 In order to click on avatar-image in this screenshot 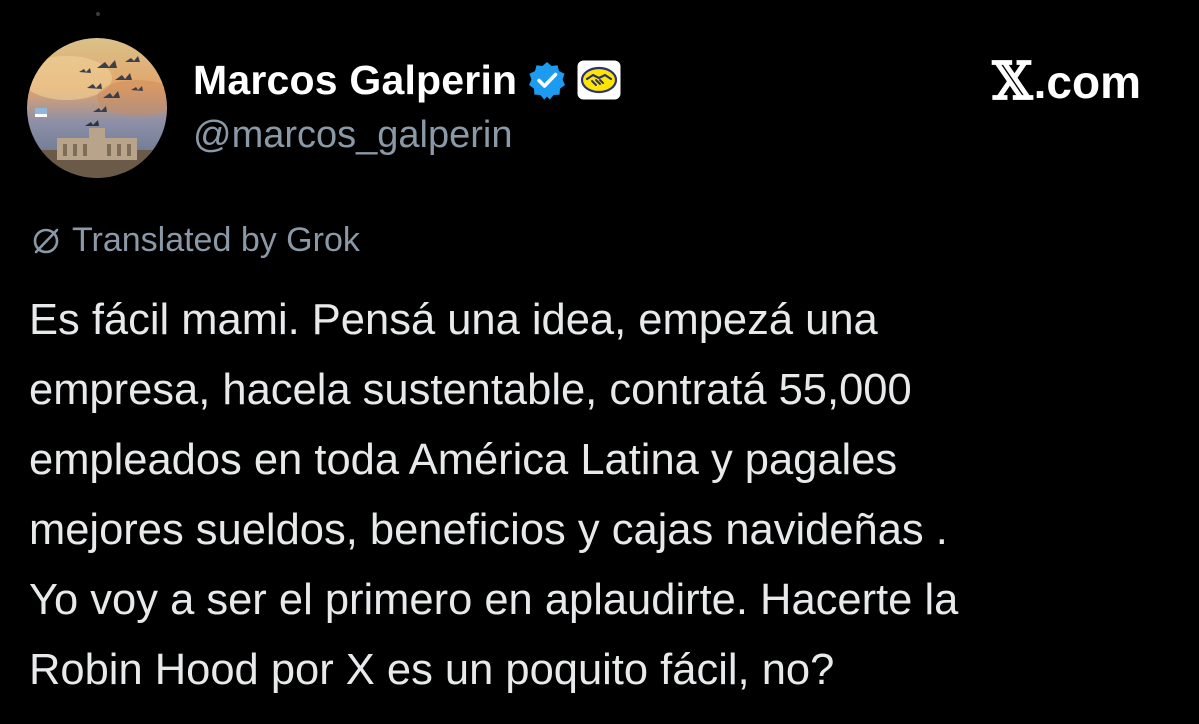, I will do `click(97, 108)`.